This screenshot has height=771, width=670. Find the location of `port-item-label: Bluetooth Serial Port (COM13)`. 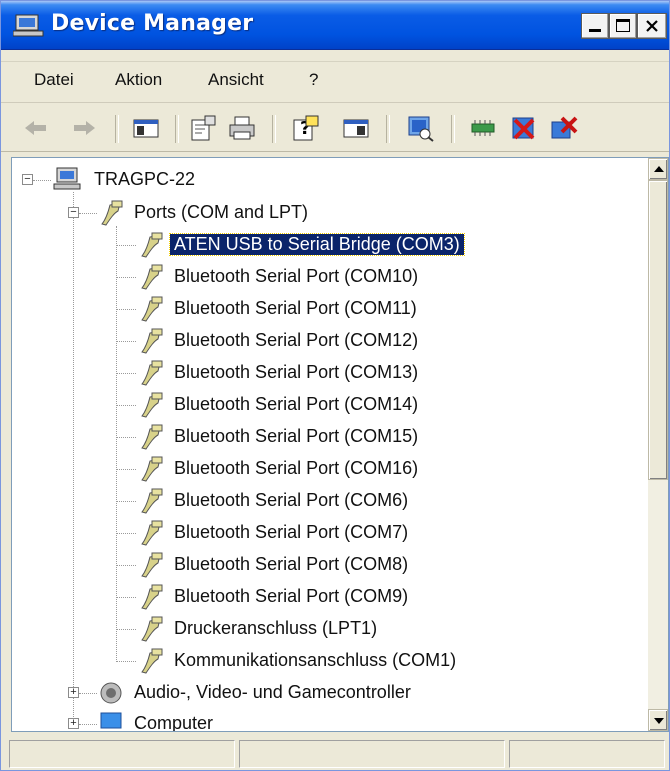

port-item-label: Bluetooth Serial Port (COM13) is located at coordinates (296, 372).